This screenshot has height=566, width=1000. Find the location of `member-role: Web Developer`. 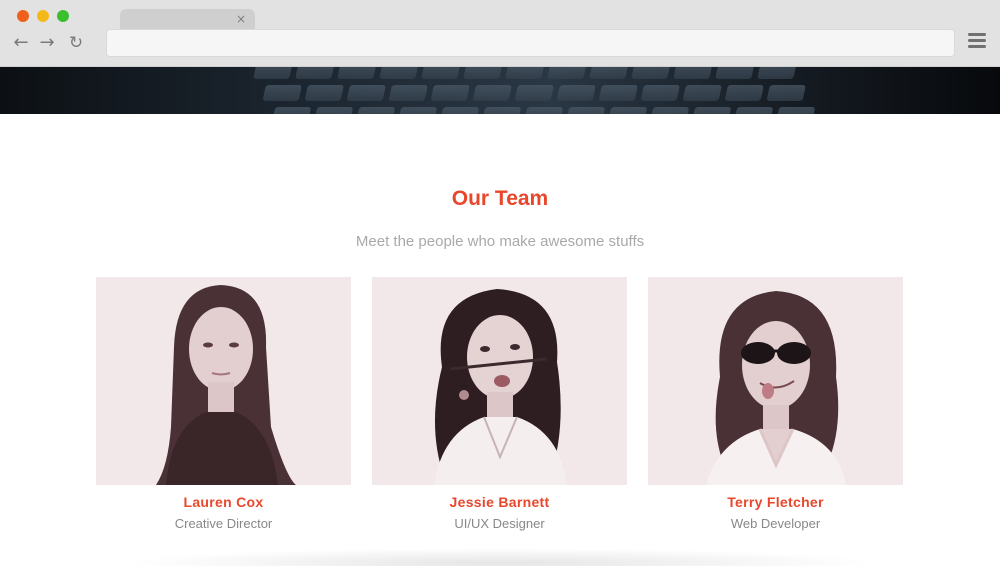

member-role: Web Developer is located at coordinates (775, 523).